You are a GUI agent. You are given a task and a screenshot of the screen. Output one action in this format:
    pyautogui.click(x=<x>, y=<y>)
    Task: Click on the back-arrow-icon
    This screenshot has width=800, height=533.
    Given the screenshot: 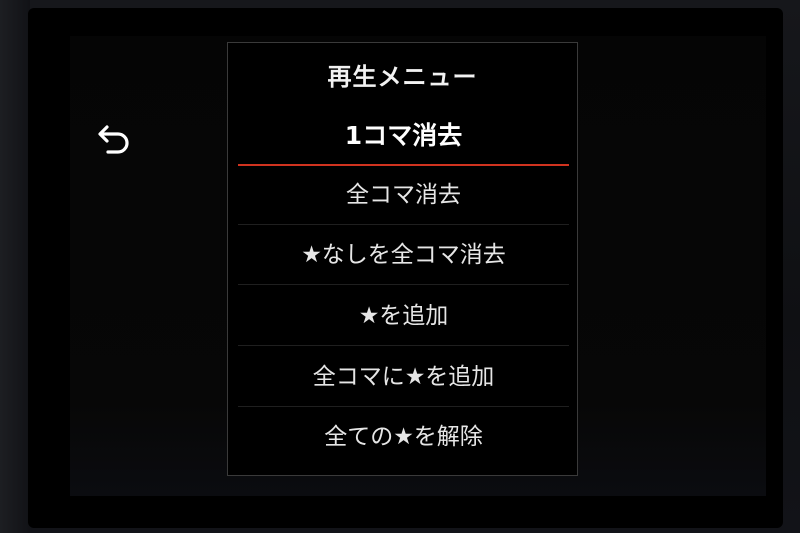 What is the action you would take?
    pyautogui.click(x=115, y=139)
    